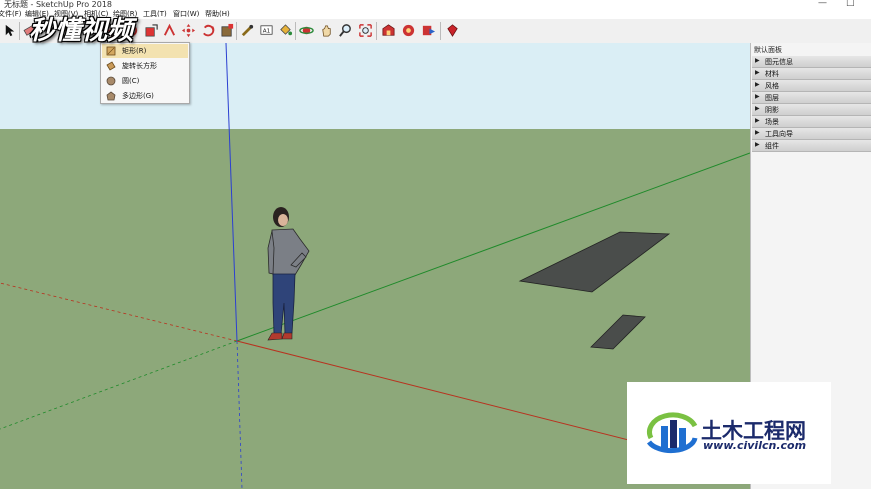  I want to click on tray-section-styles: ▶ 风格, so click(811, 86).